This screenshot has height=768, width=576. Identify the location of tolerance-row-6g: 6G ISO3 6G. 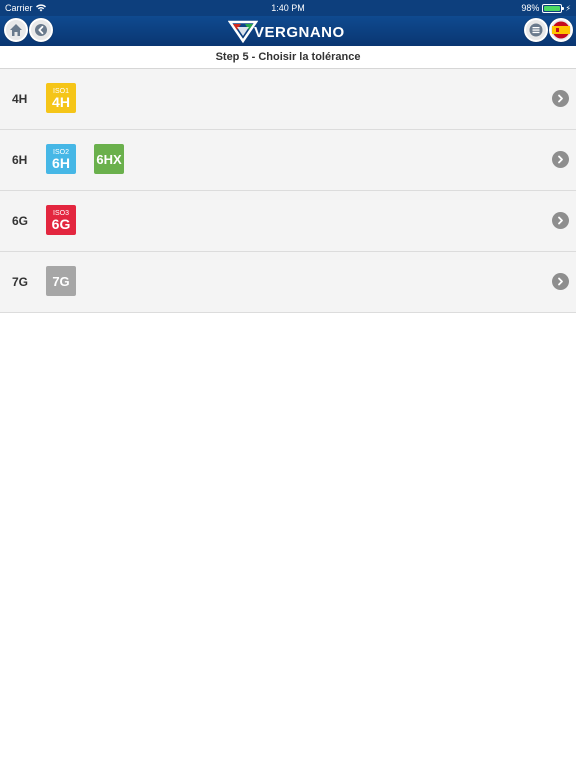
(288, 221).